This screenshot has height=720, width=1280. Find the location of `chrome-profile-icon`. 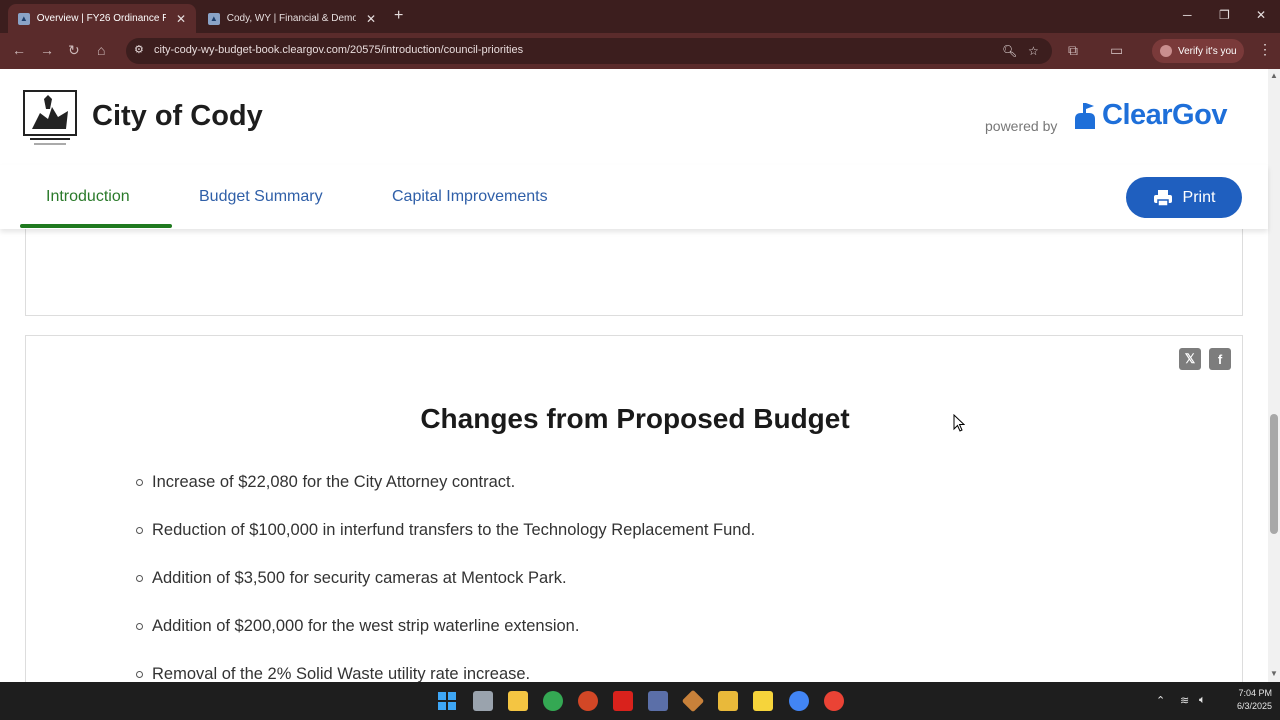

chrome-profile-icon is located at coordinates (834, 701).